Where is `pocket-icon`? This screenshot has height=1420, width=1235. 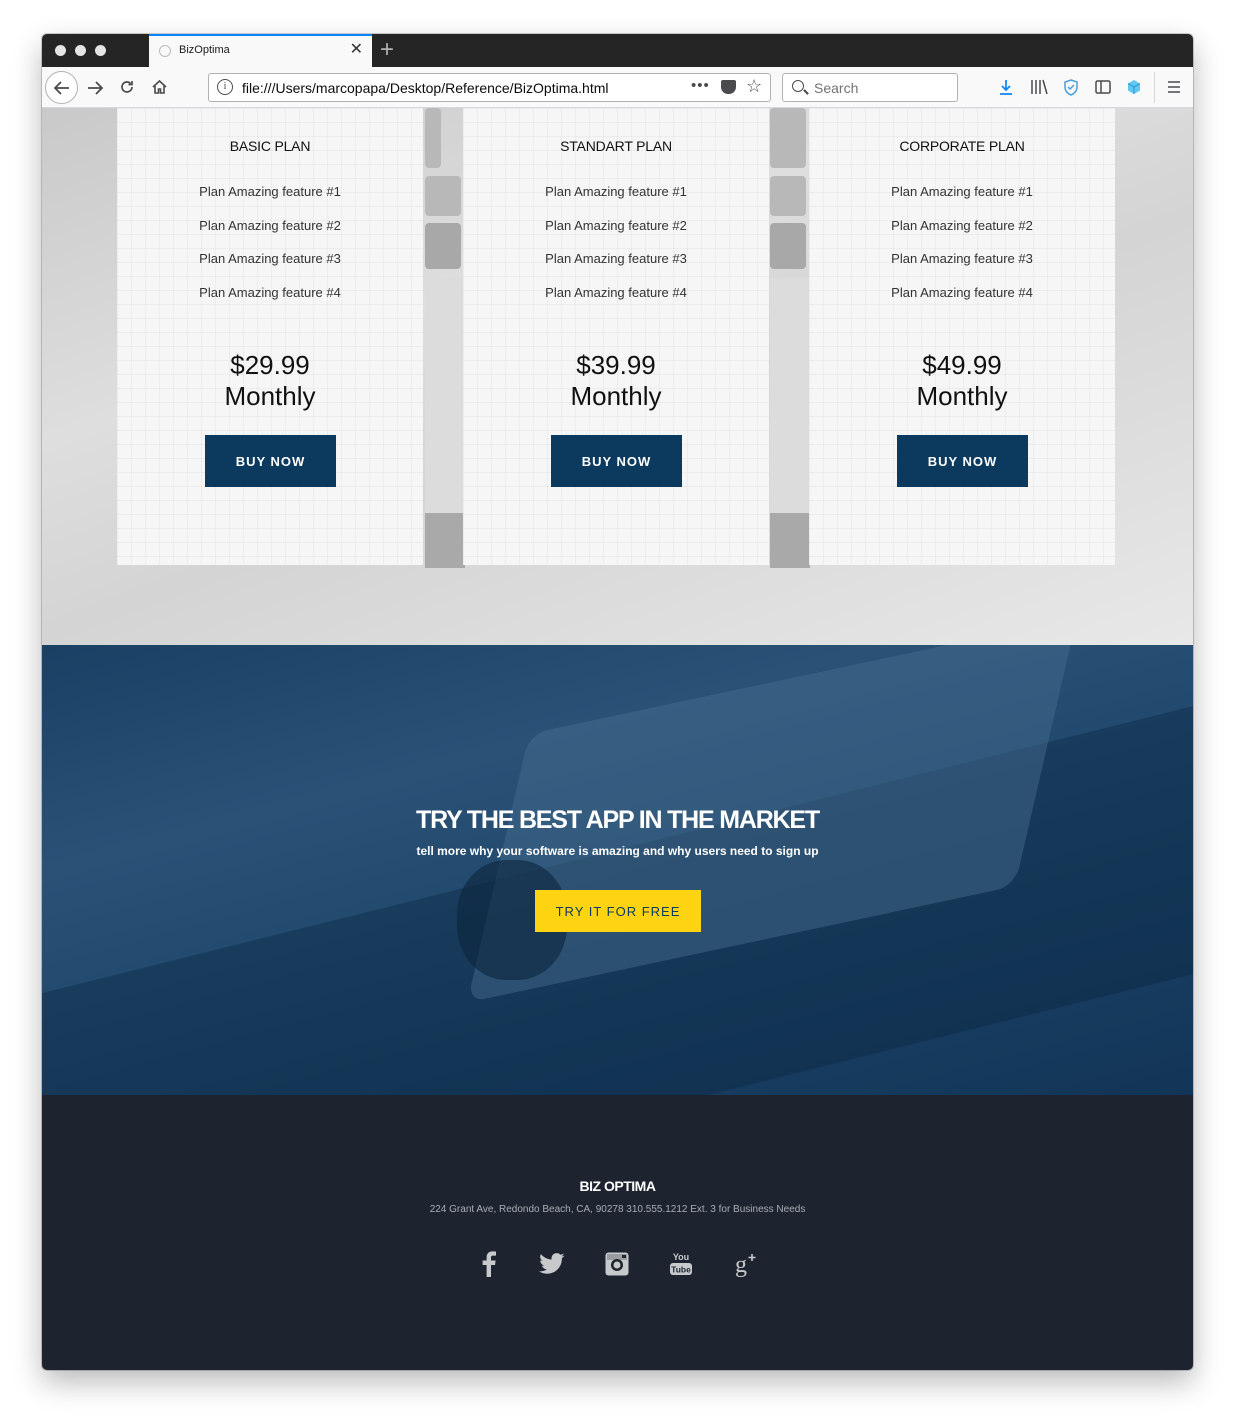 pocket-icon is located at coordinates (728, 87).